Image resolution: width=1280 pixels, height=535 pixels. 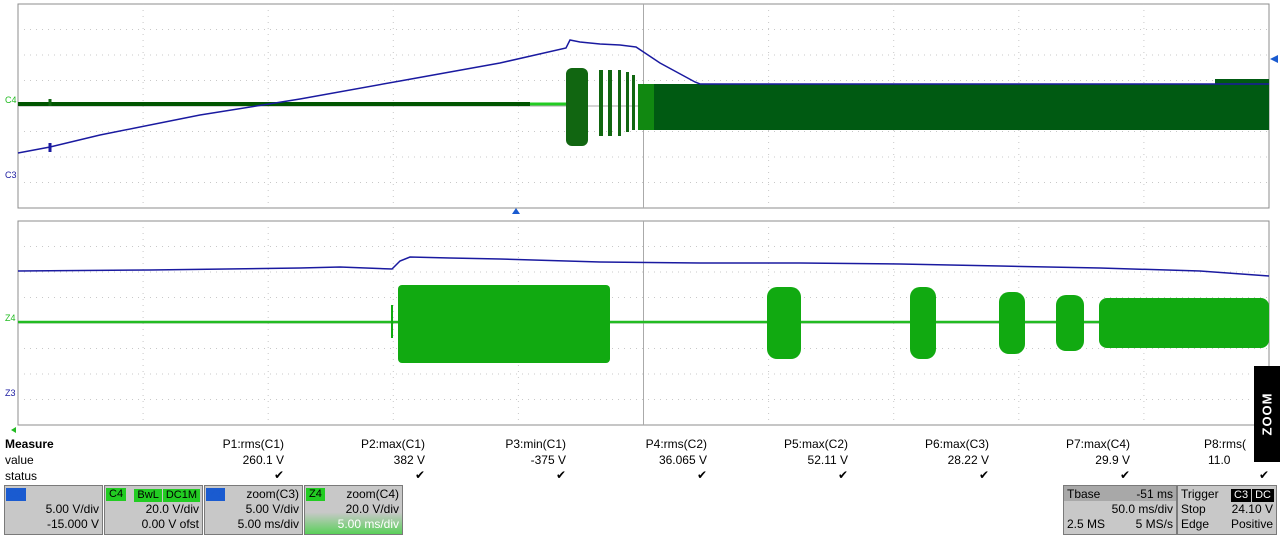 I want to click on tbase-samples: 2.5 MS, so click(x=1086, y=524).